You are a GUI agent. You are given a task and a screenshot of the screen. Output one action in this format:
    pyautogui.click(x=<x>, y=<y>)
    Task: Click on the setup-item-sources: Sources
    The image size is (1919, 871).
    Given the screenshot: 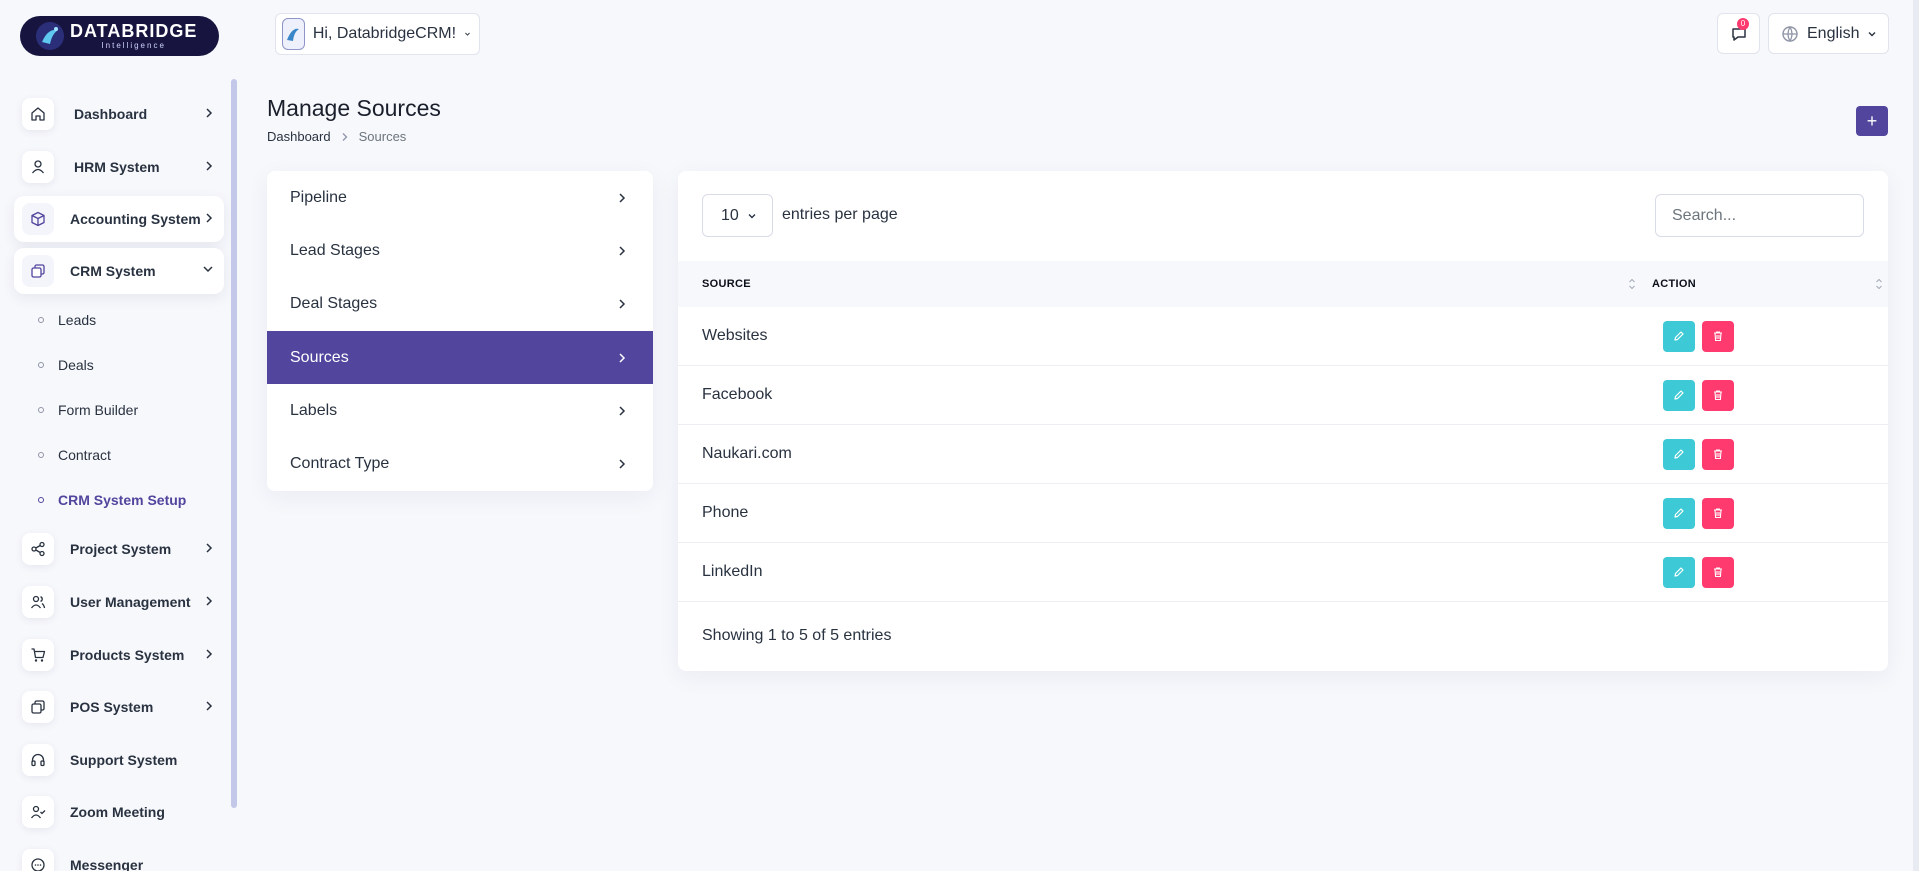 What is the action you would take?
    pyautogui.click(x=460, y=357)
    